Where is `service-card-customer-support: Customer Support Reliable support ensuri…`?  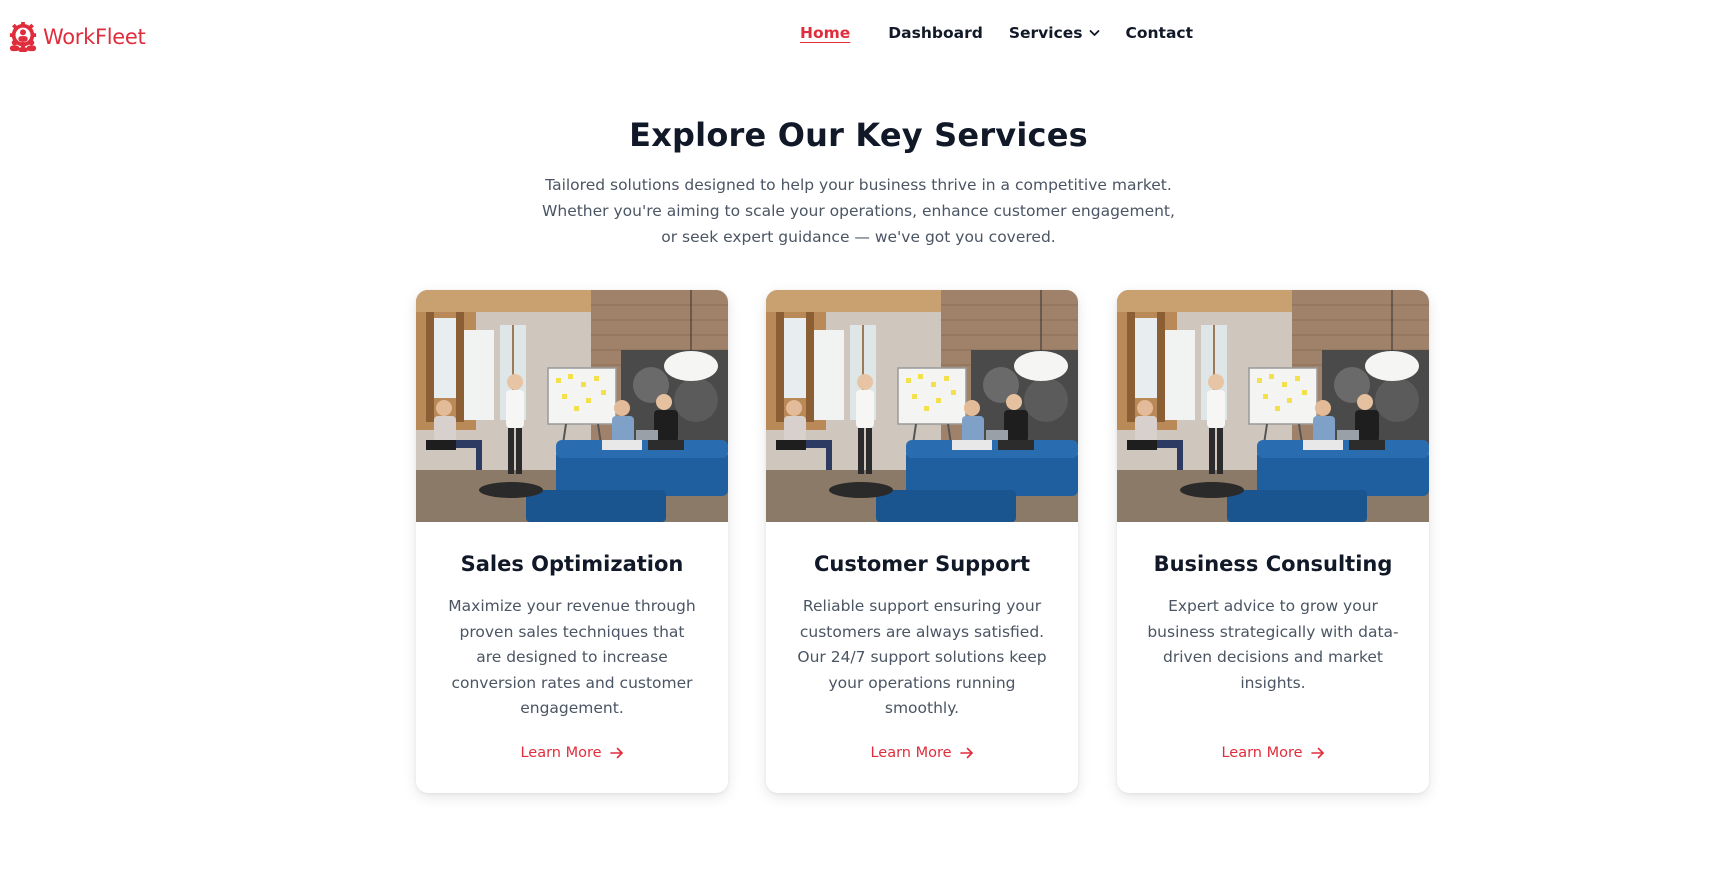
service-card-customer-support: Customer Support Reliable support ensuri… is located at coordinates (922, 541).